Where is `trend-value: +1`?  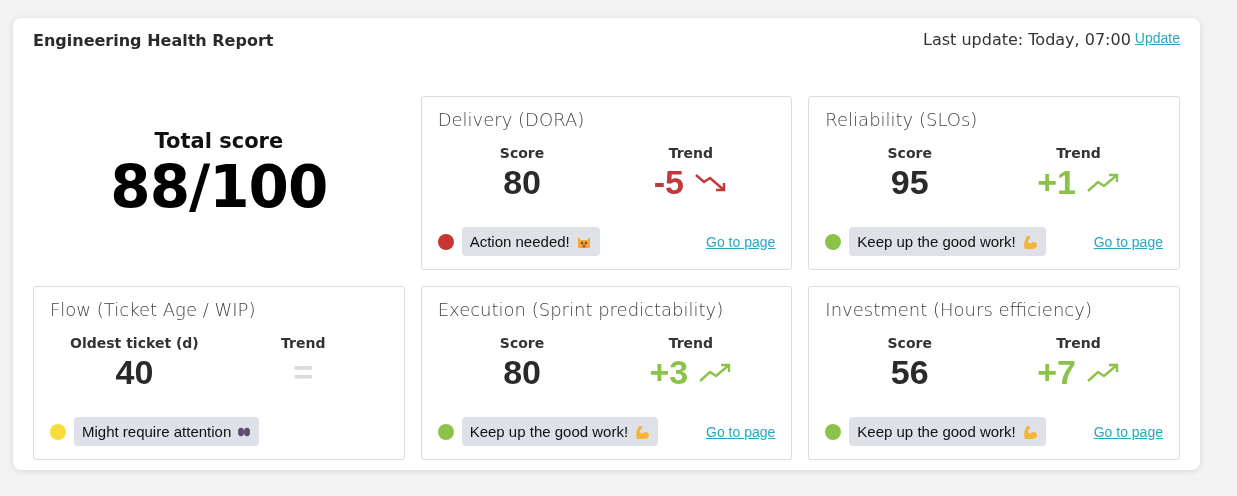 trend-value: +1 is located at coordinates (1056, 182).